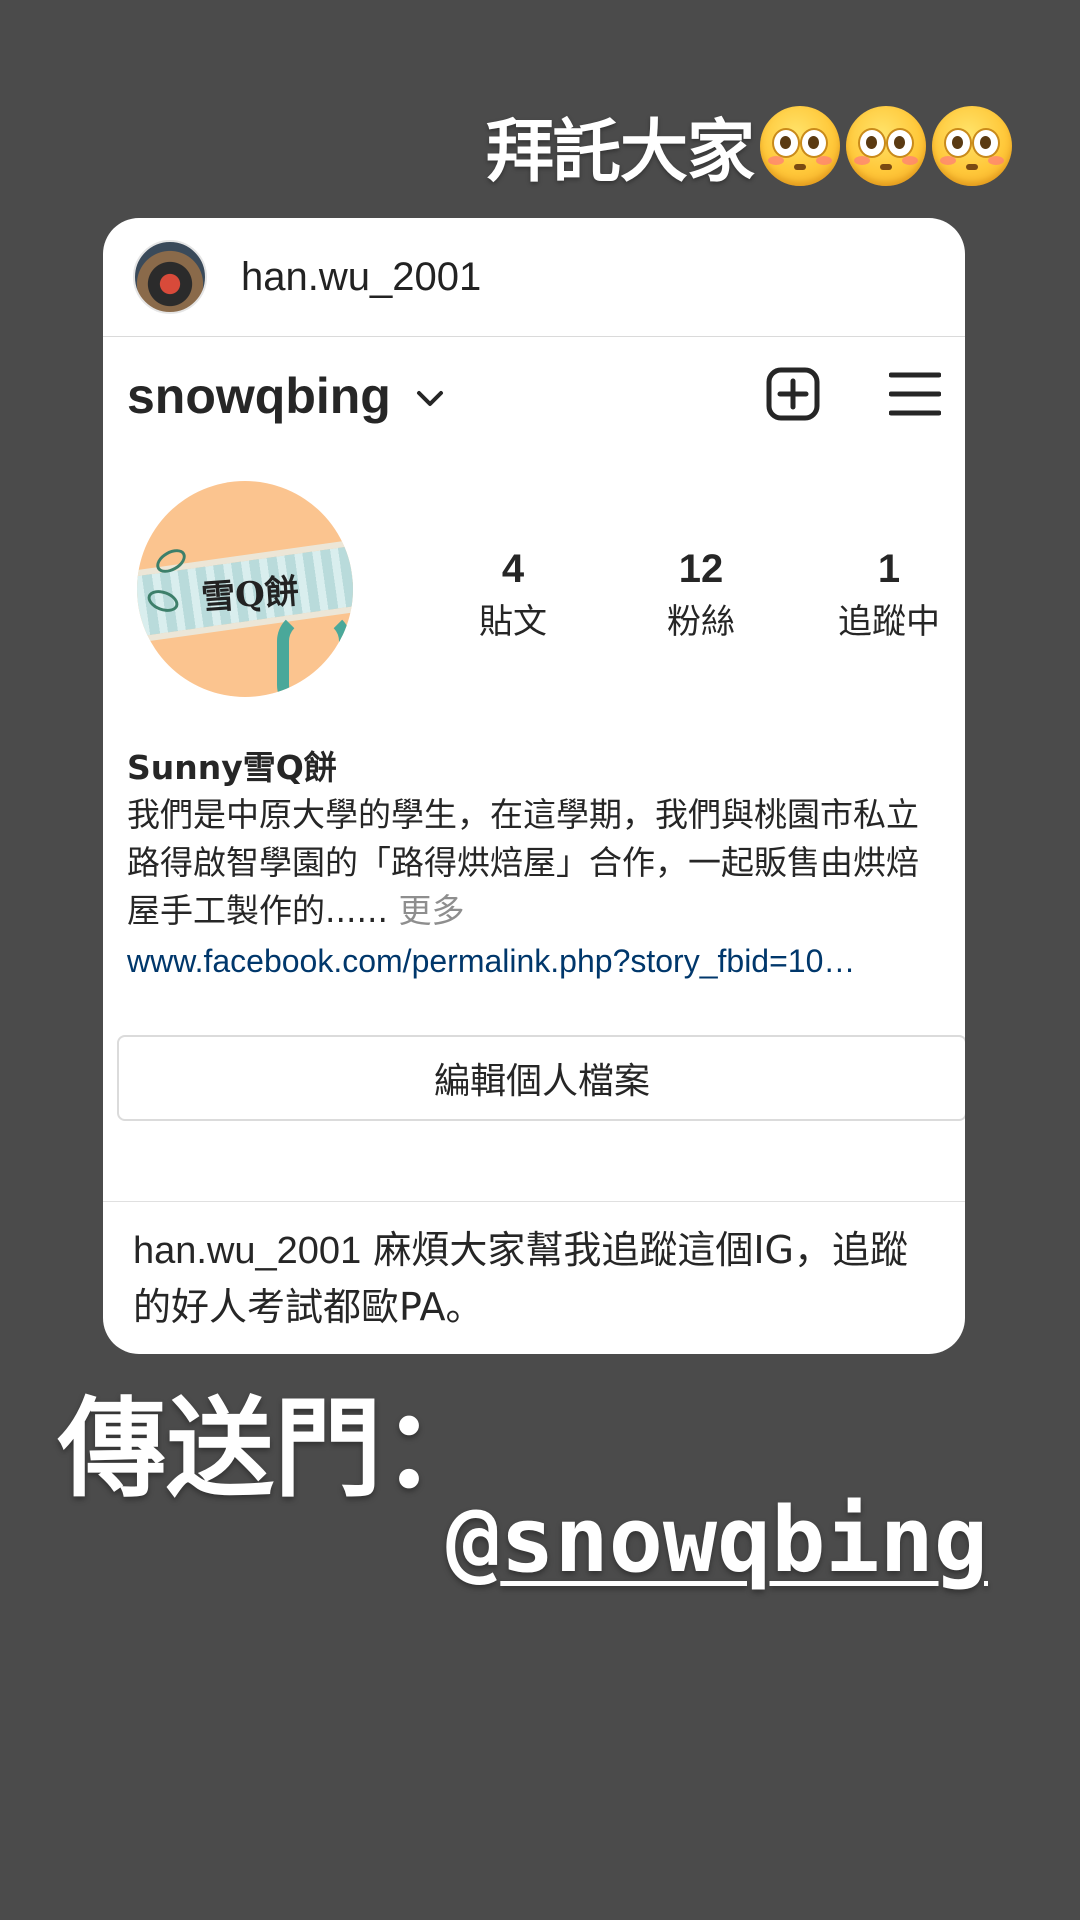  What do you see at coordinates (259, 396) in the screenshot?
I see `profile-username: snowqbing` at bounding box center [259, 396].